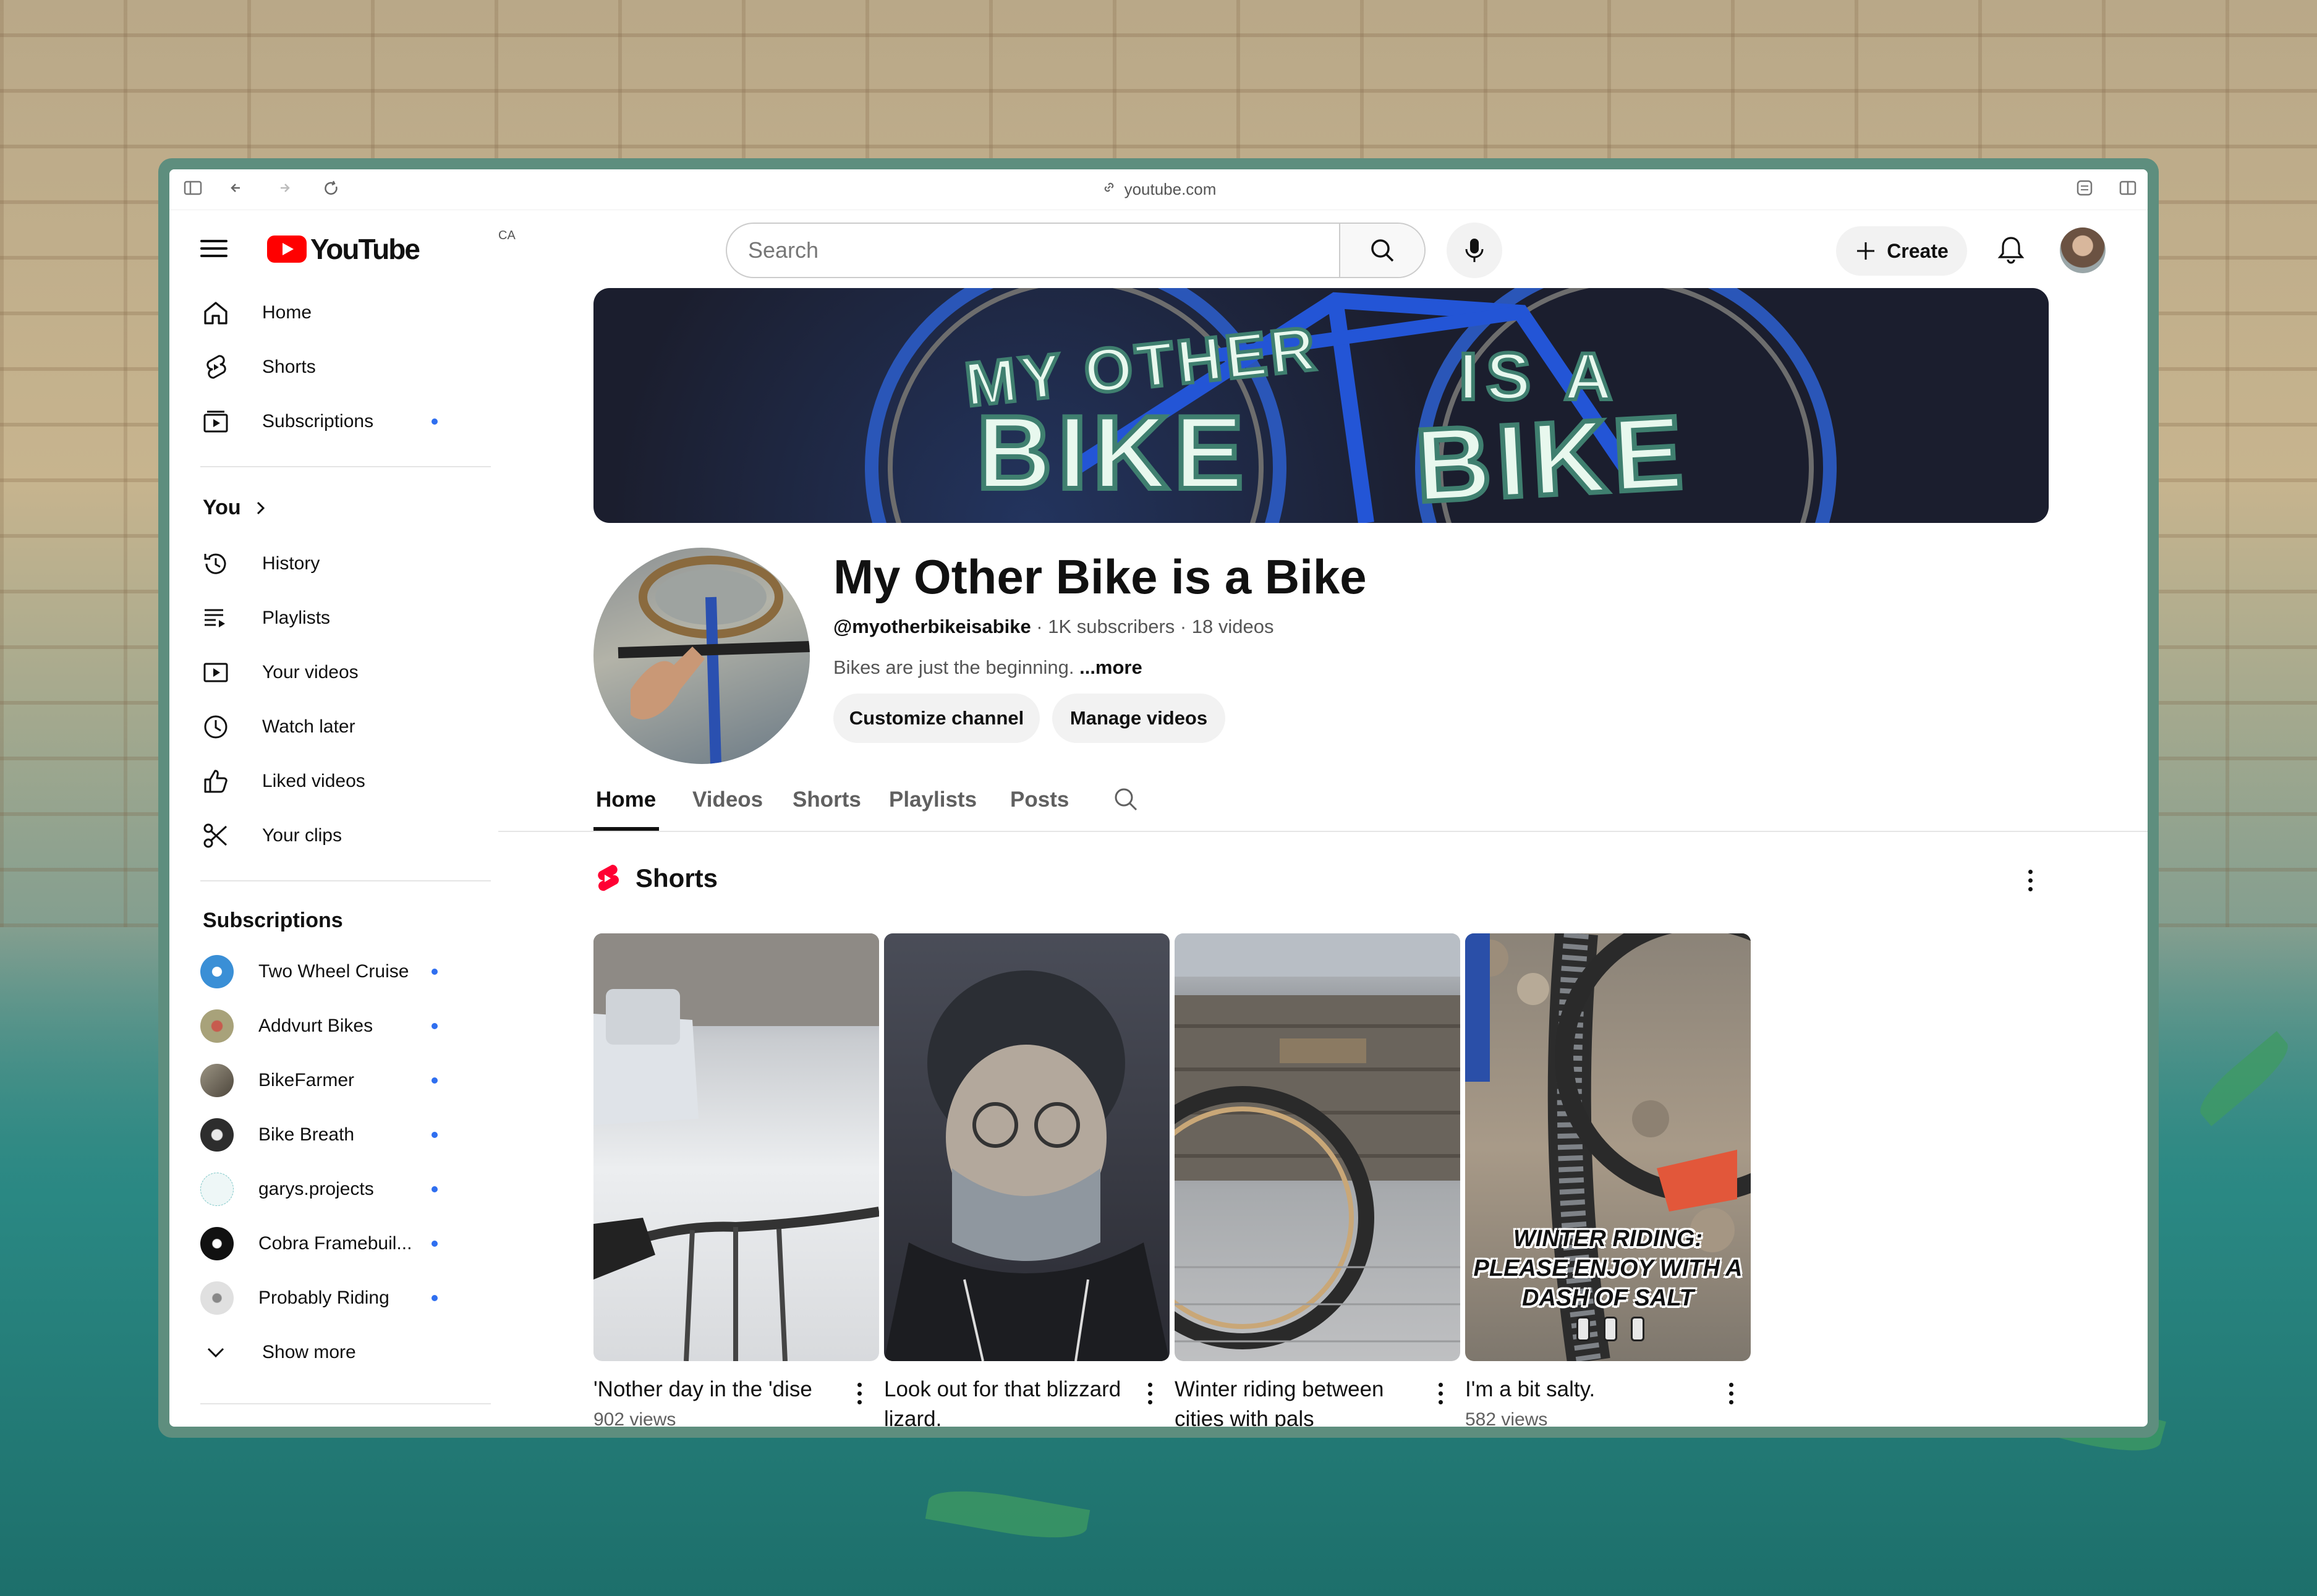 The height and width of the screenshot is (1596, 2317). I want to click on sidebar-item-label: Home, so click(287, 312).